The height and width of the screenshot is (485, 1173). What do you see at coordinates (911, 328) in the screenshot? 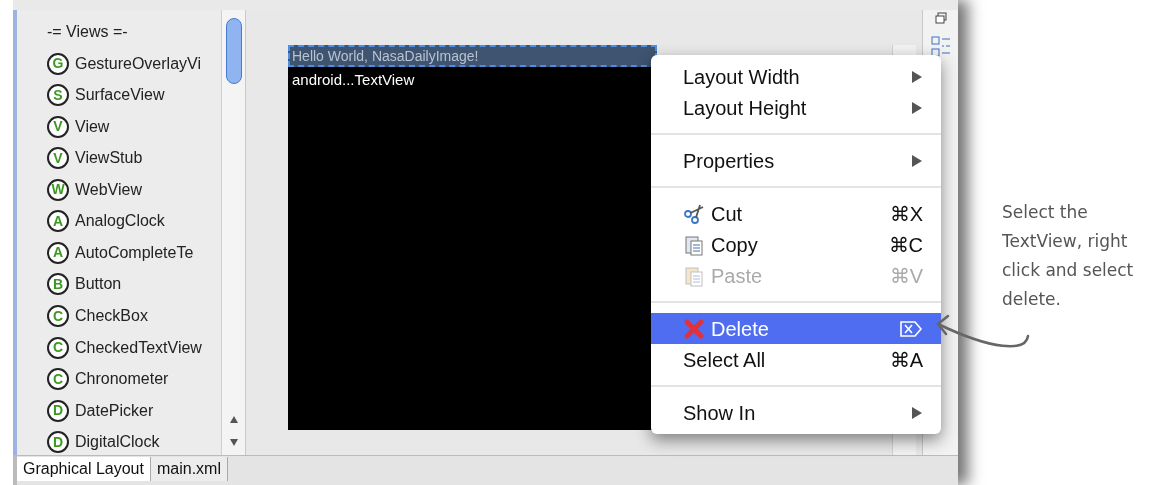
I see `delete-key-icon` at bounding box center [911, 328].